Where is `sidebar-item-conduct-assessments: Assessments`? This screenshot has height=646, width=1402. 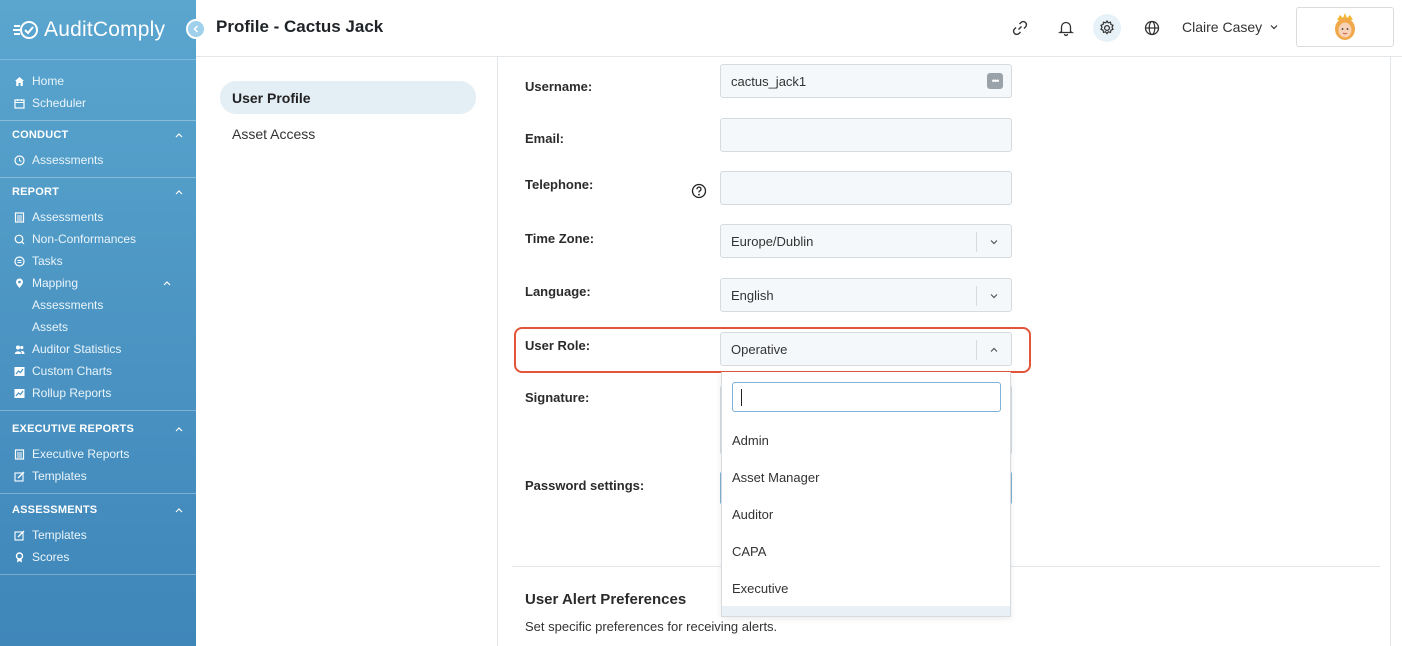
sidebar-item-conduct-assessments: Assessments is located at coordinates (98, 160).